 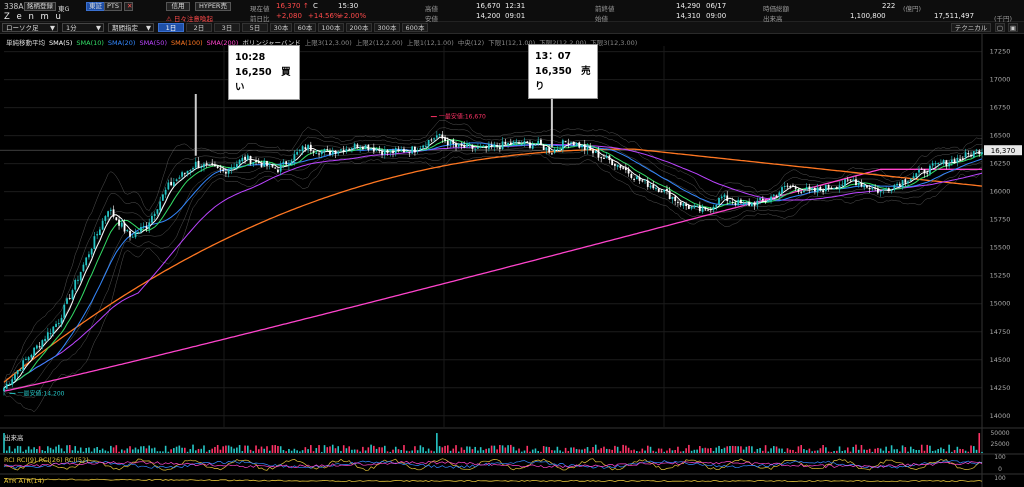 What do you see at coordinates (95, 6) in the screenshot?
I see `exchange-button: 東証` at bounding box center [95, 6].